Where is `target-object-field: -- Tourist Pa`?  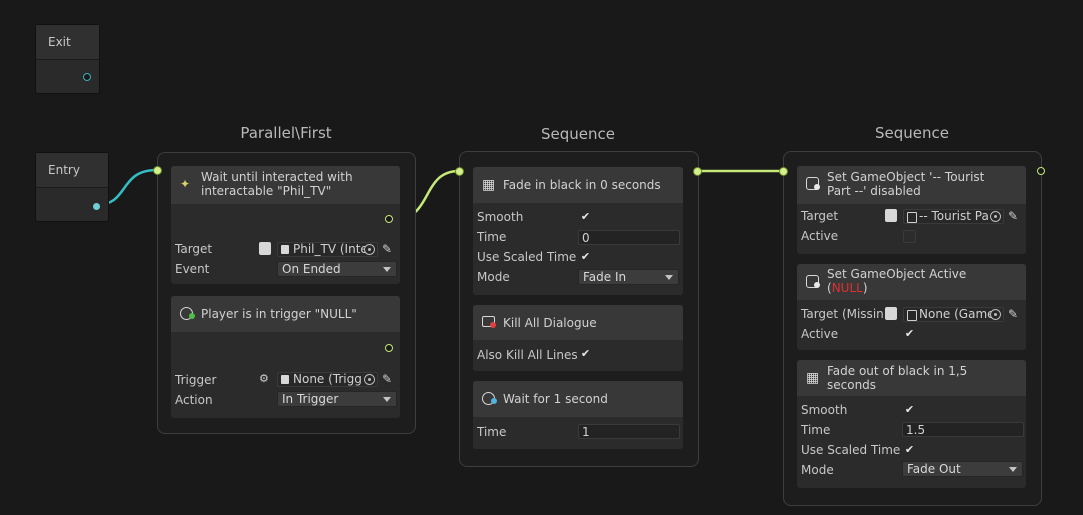
target-object-field: -- Tourist Pa is located at coordinates (953, 216).